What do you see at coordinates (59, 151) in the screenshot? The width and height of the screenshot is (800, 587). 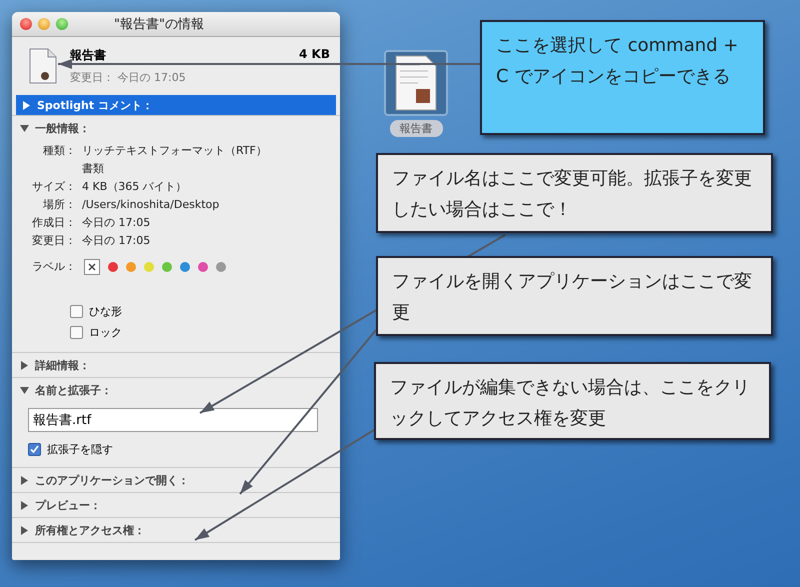 I see `info-label: 種類：` at bounding box center [59, 151].